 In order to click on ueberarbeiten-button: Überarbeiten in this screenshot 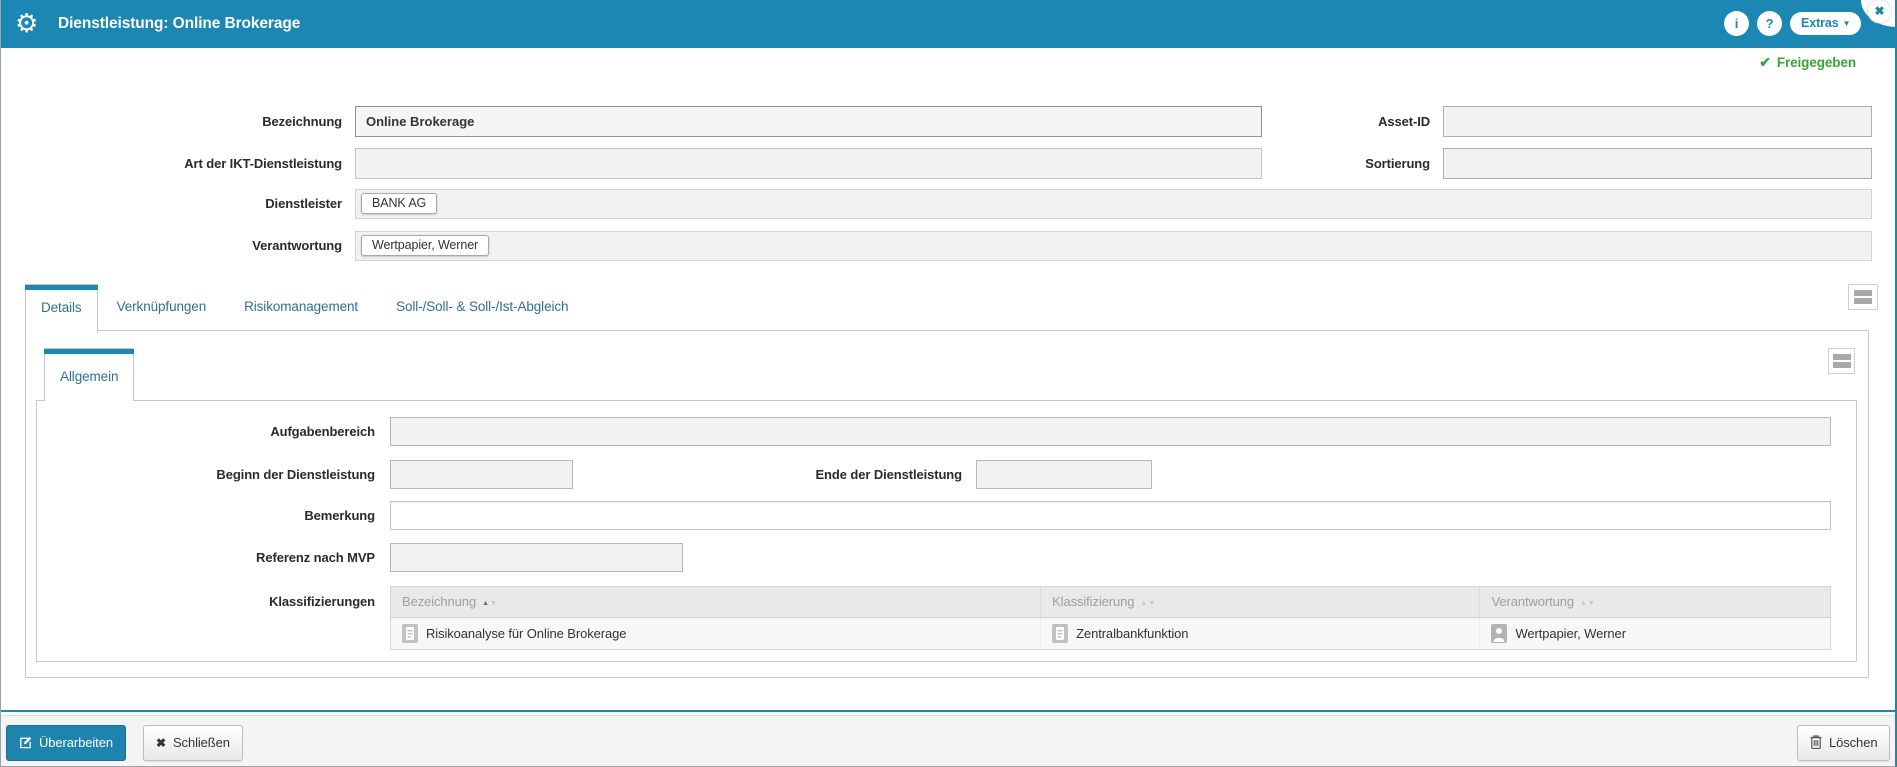, I will do `click(66, 743)`.